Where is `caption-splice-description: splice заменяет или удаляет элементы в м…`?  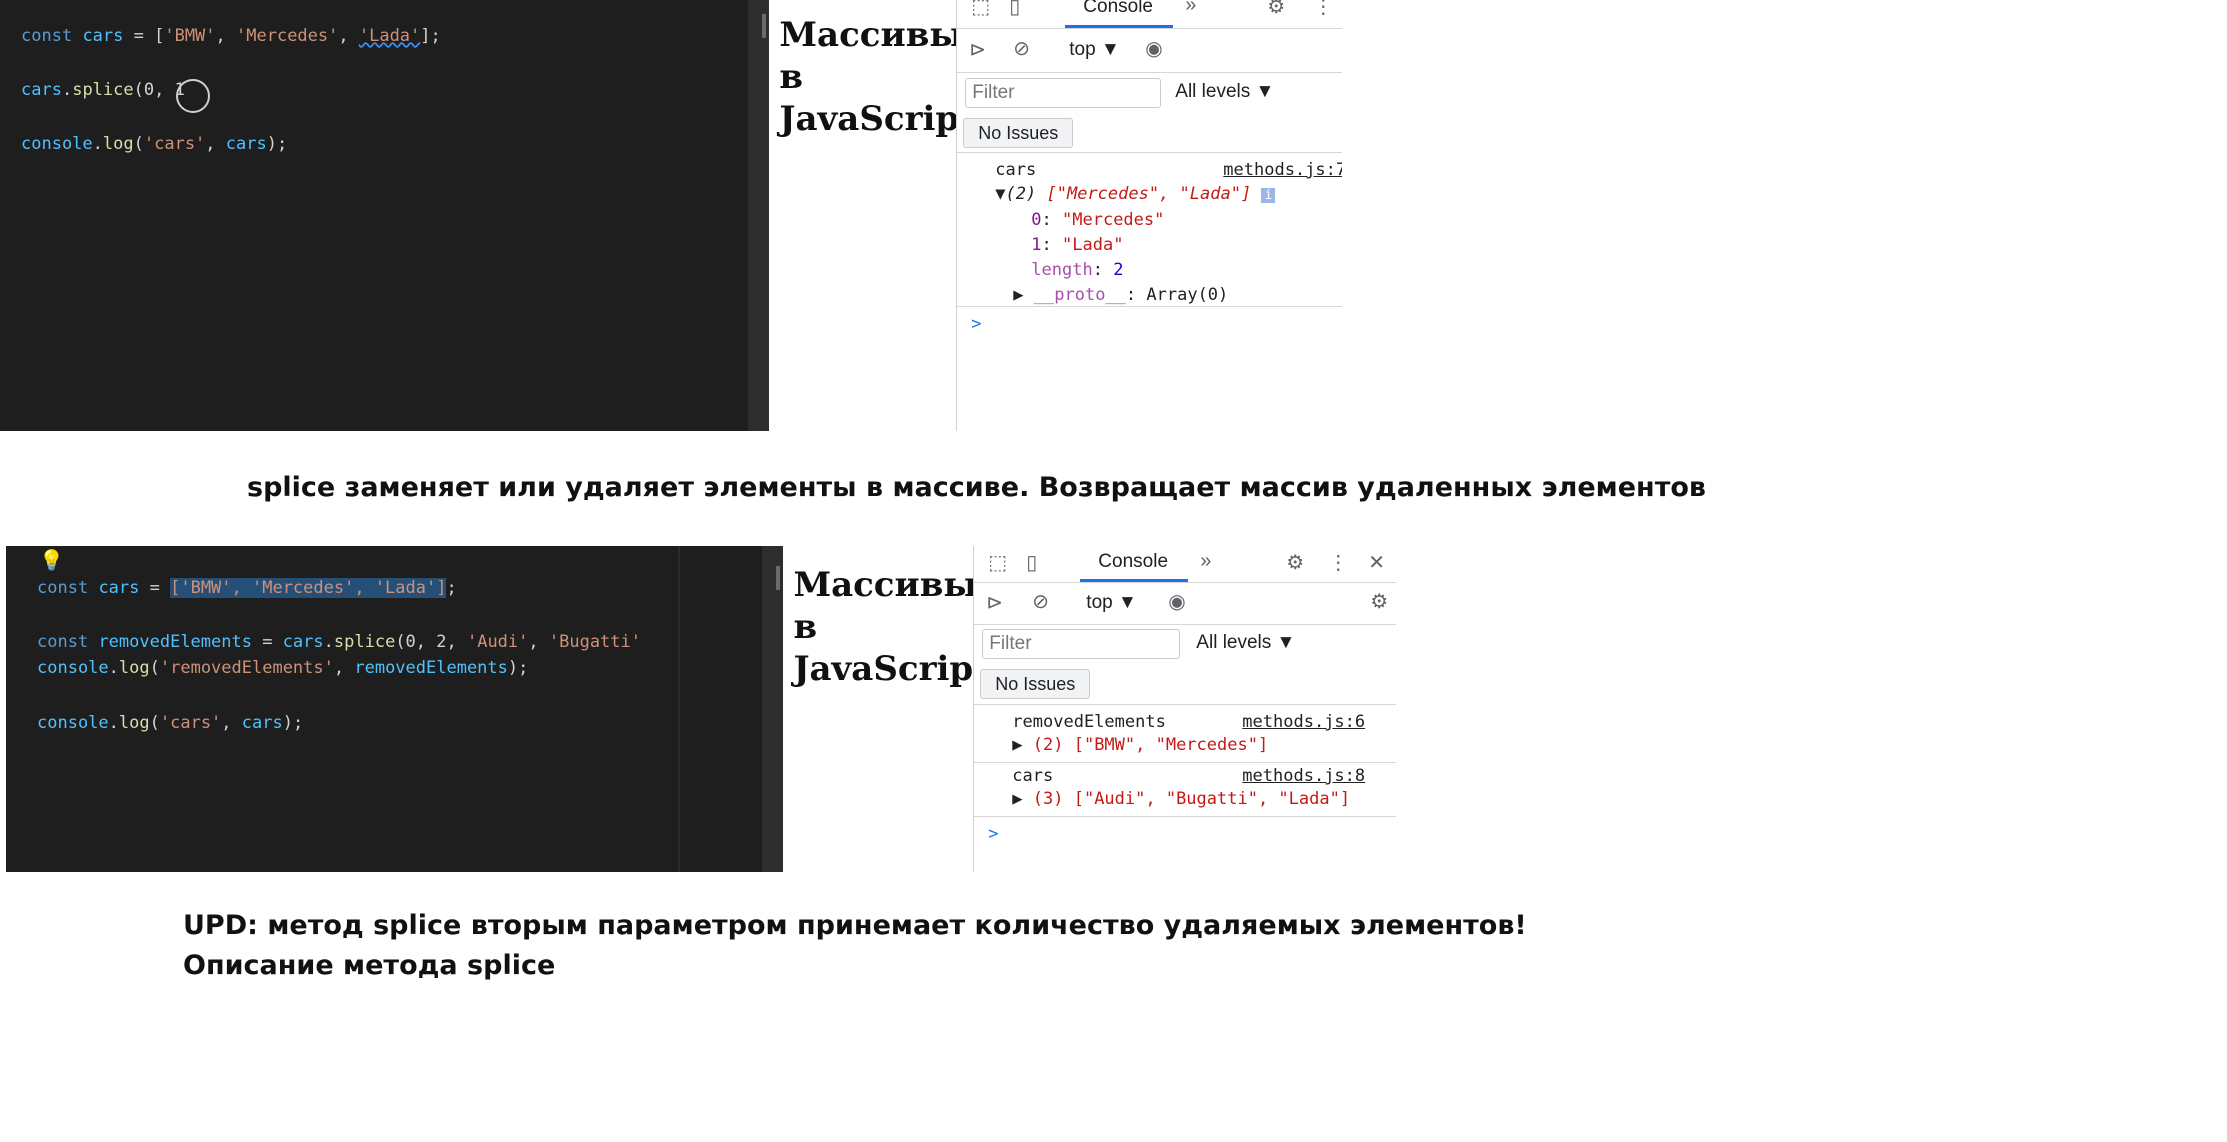 caption-splice-description: splice заменяет или удаляет элементы в м… is located at coordinates (976, 487).